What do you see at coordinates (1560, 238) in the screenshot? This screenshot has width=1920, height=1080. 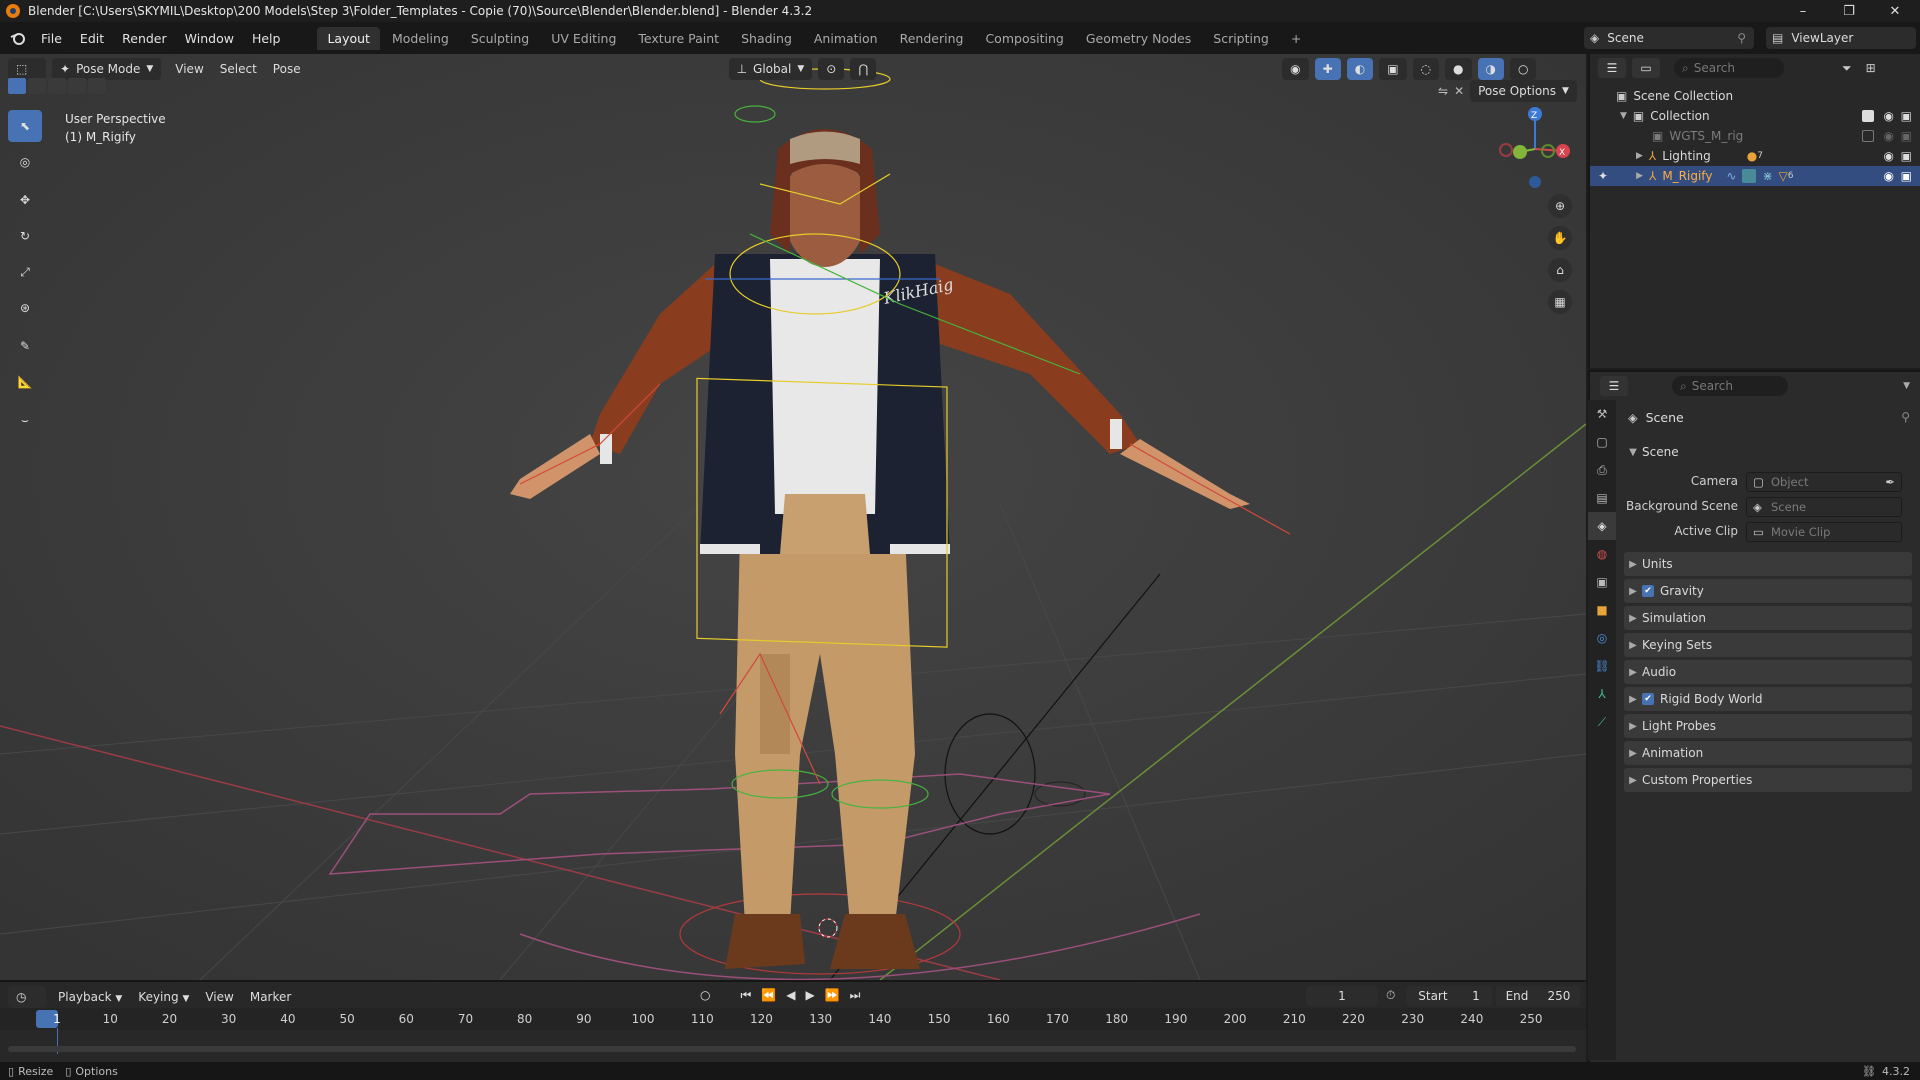 I see `pan-hand-icon: ✋` at bounding box center [1560, 238].